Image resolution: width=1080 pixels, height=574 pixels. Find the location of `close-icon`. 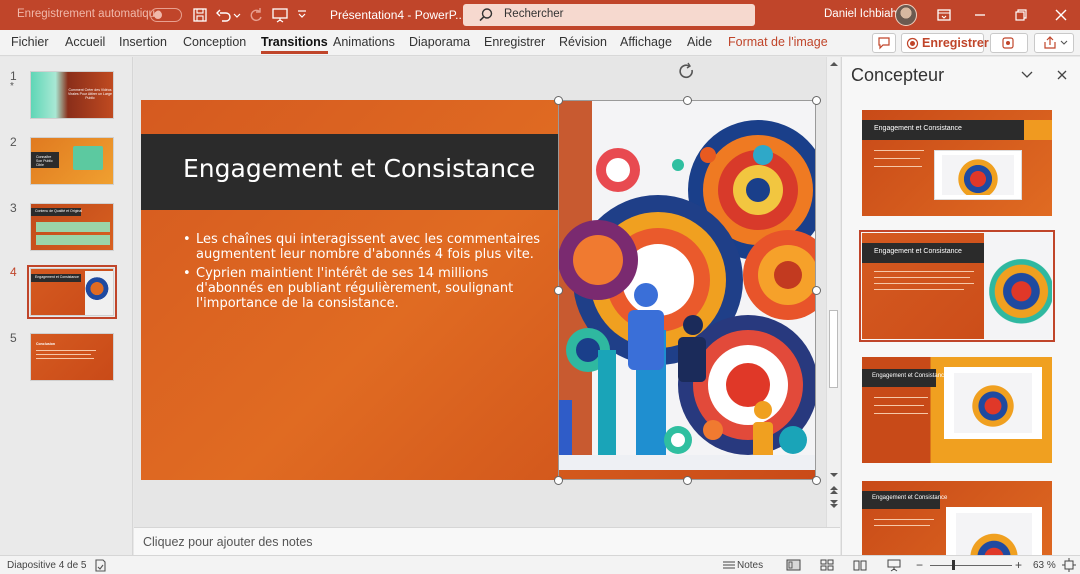

close-icon is located at coordinates (1061, 15).